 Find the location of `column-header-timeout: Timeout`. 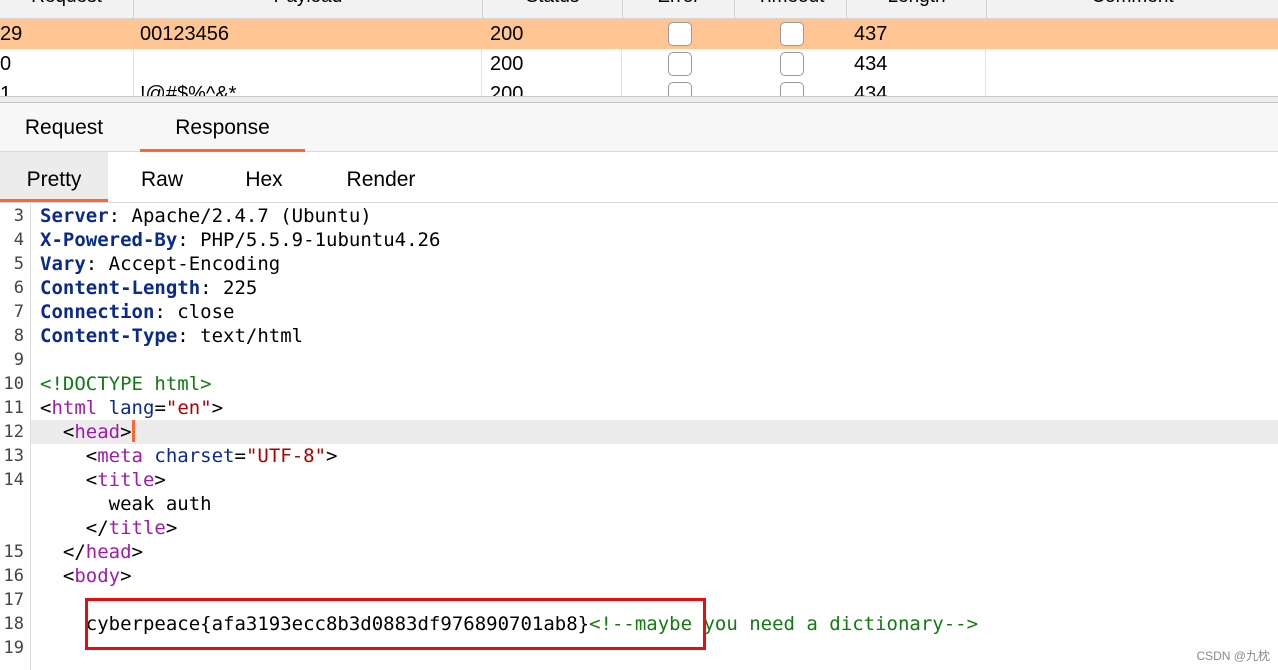

column-header-timeout: Timeout is located at coordinates (791, 9).